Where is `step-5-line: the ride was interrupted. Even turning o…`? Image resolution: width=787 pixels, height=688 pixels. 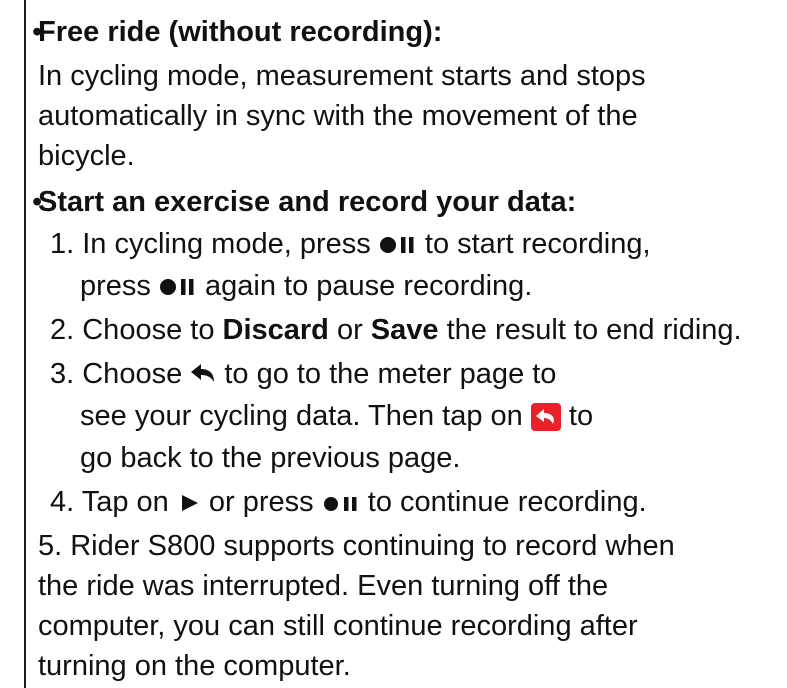
step-5-line: the ride was interrupted. Even turning o… is located at coordinates (323, 586).